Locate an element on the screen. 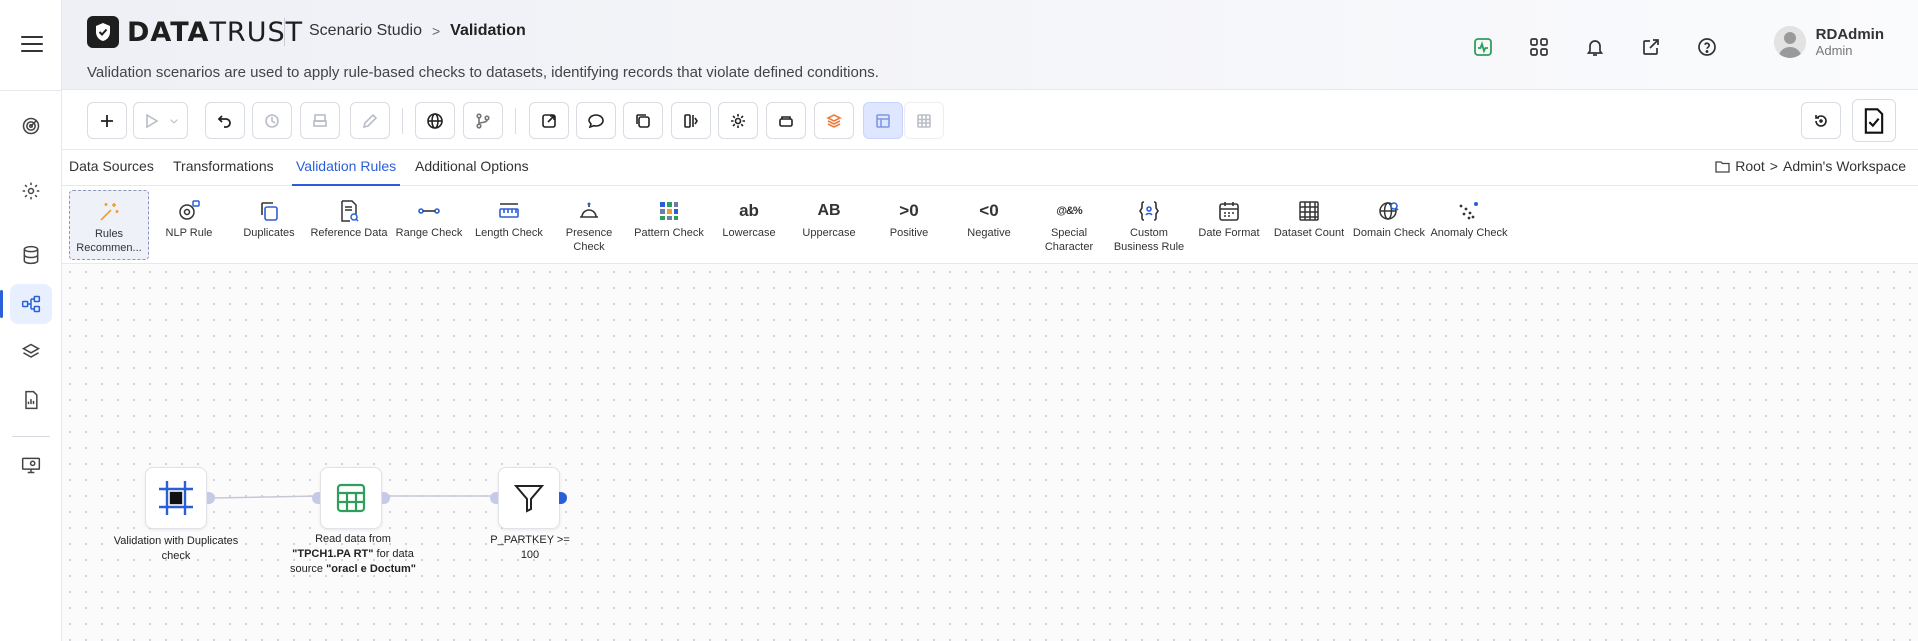  ab-upper-icon: AB is located at coordinates (829, 210).